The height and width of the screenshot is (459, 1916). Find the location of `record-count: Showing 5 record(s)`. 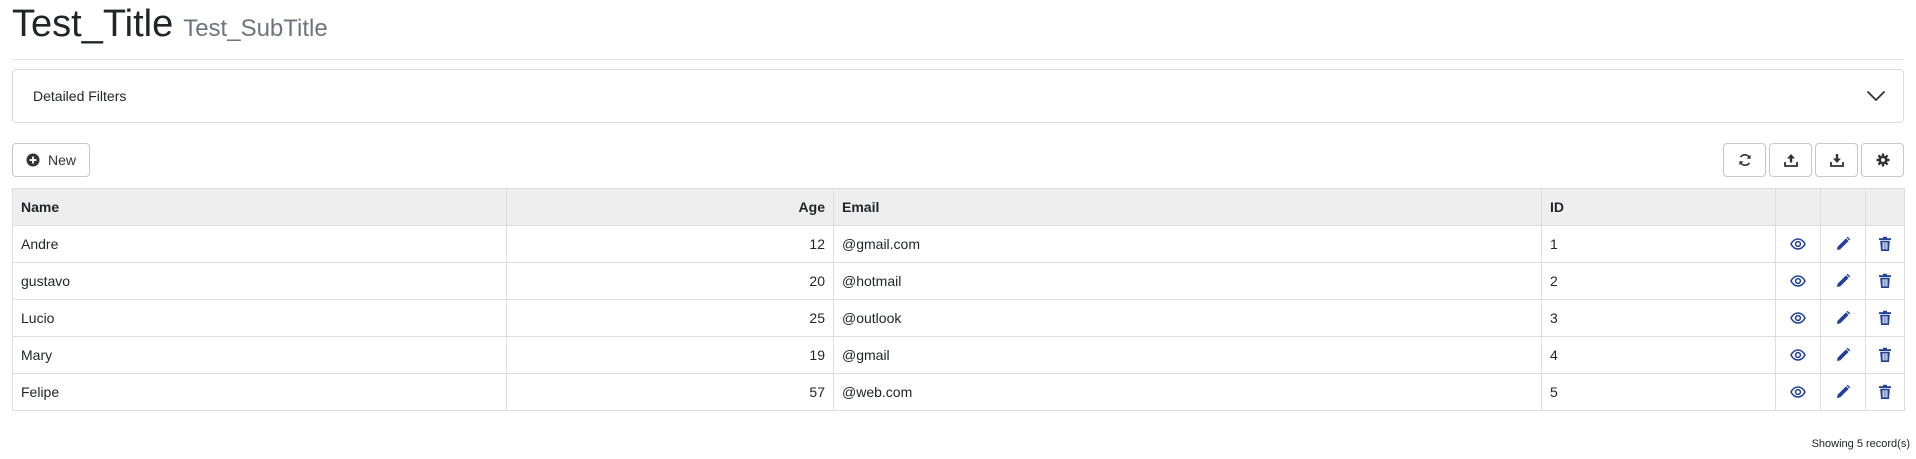

record-count: Showing 5 record(s) is located at coordinates (1860, 444).